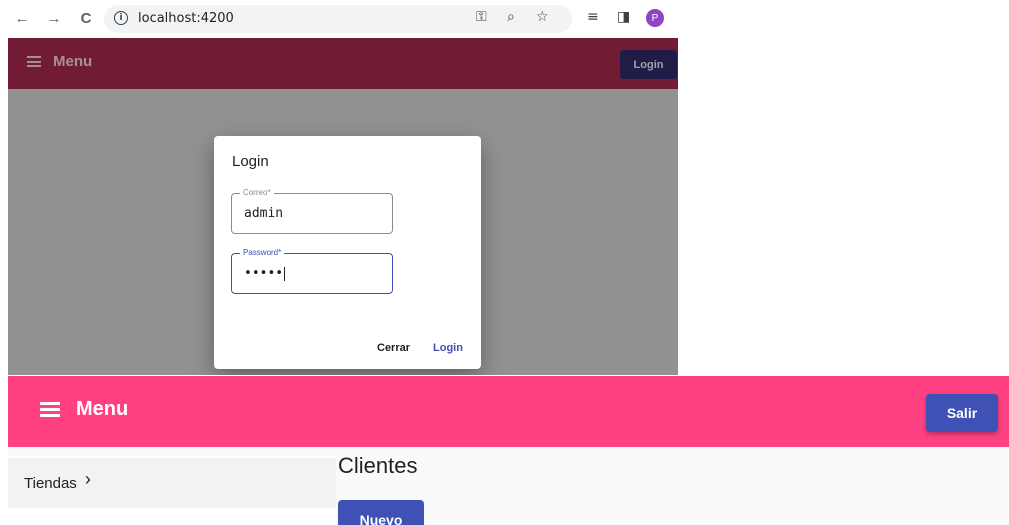 The width and height of the screenshot is (1009, 525). Describe the element at coordinates (312, 210) in the screenshot. I see `email-field: Correo* admin` at that location.